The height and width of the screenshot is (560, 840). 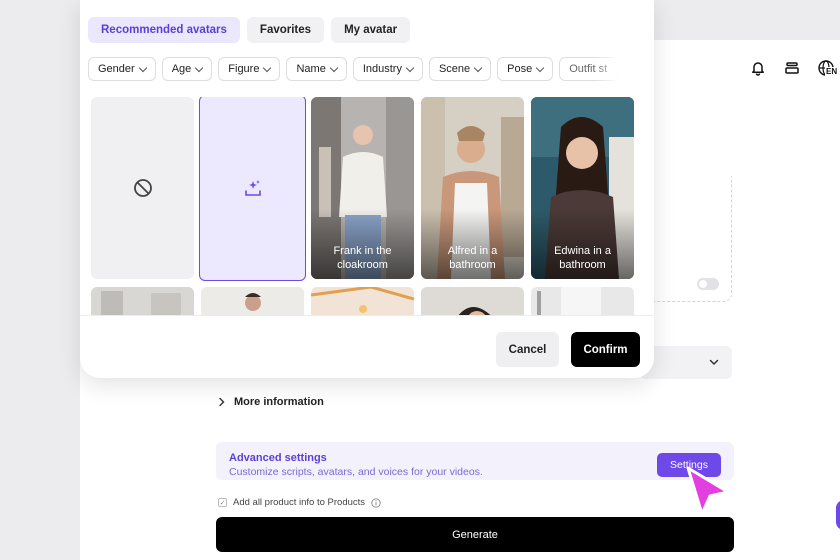 What do you see at coordinates (832, 71) in the screenshot?
I see `language-badge: EN` at bounding box center [832, 71].